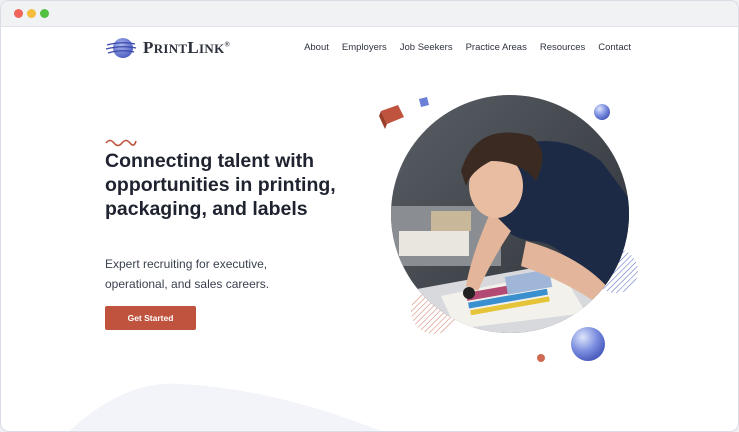 The width and height of the screenshot is (739, 432). Describe the element at coordinates (369, 14) in the screenshot. I see `window-titlebar` at that location.